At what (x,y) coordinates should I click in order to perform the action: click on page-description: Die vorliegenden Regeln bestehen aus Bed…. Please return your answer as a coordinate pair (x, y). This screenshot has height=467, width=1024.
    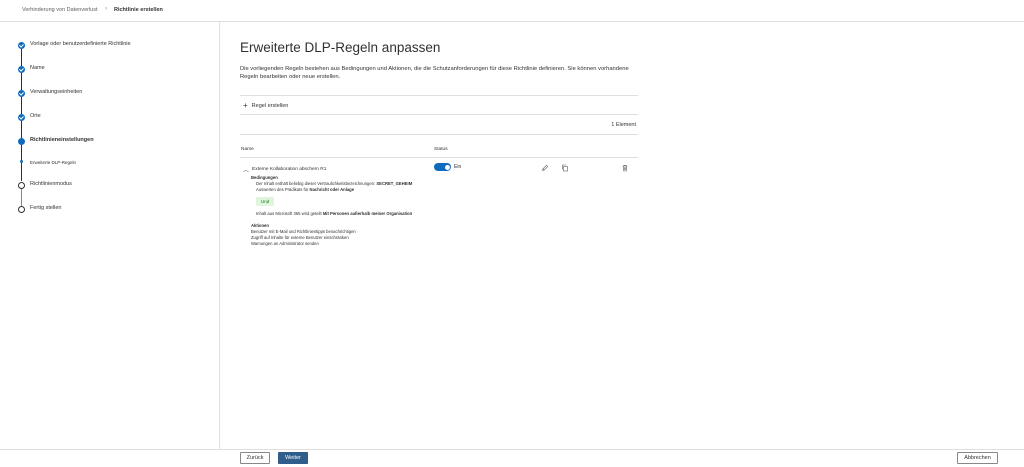
    Looking at the image, I should click on (434, 73).